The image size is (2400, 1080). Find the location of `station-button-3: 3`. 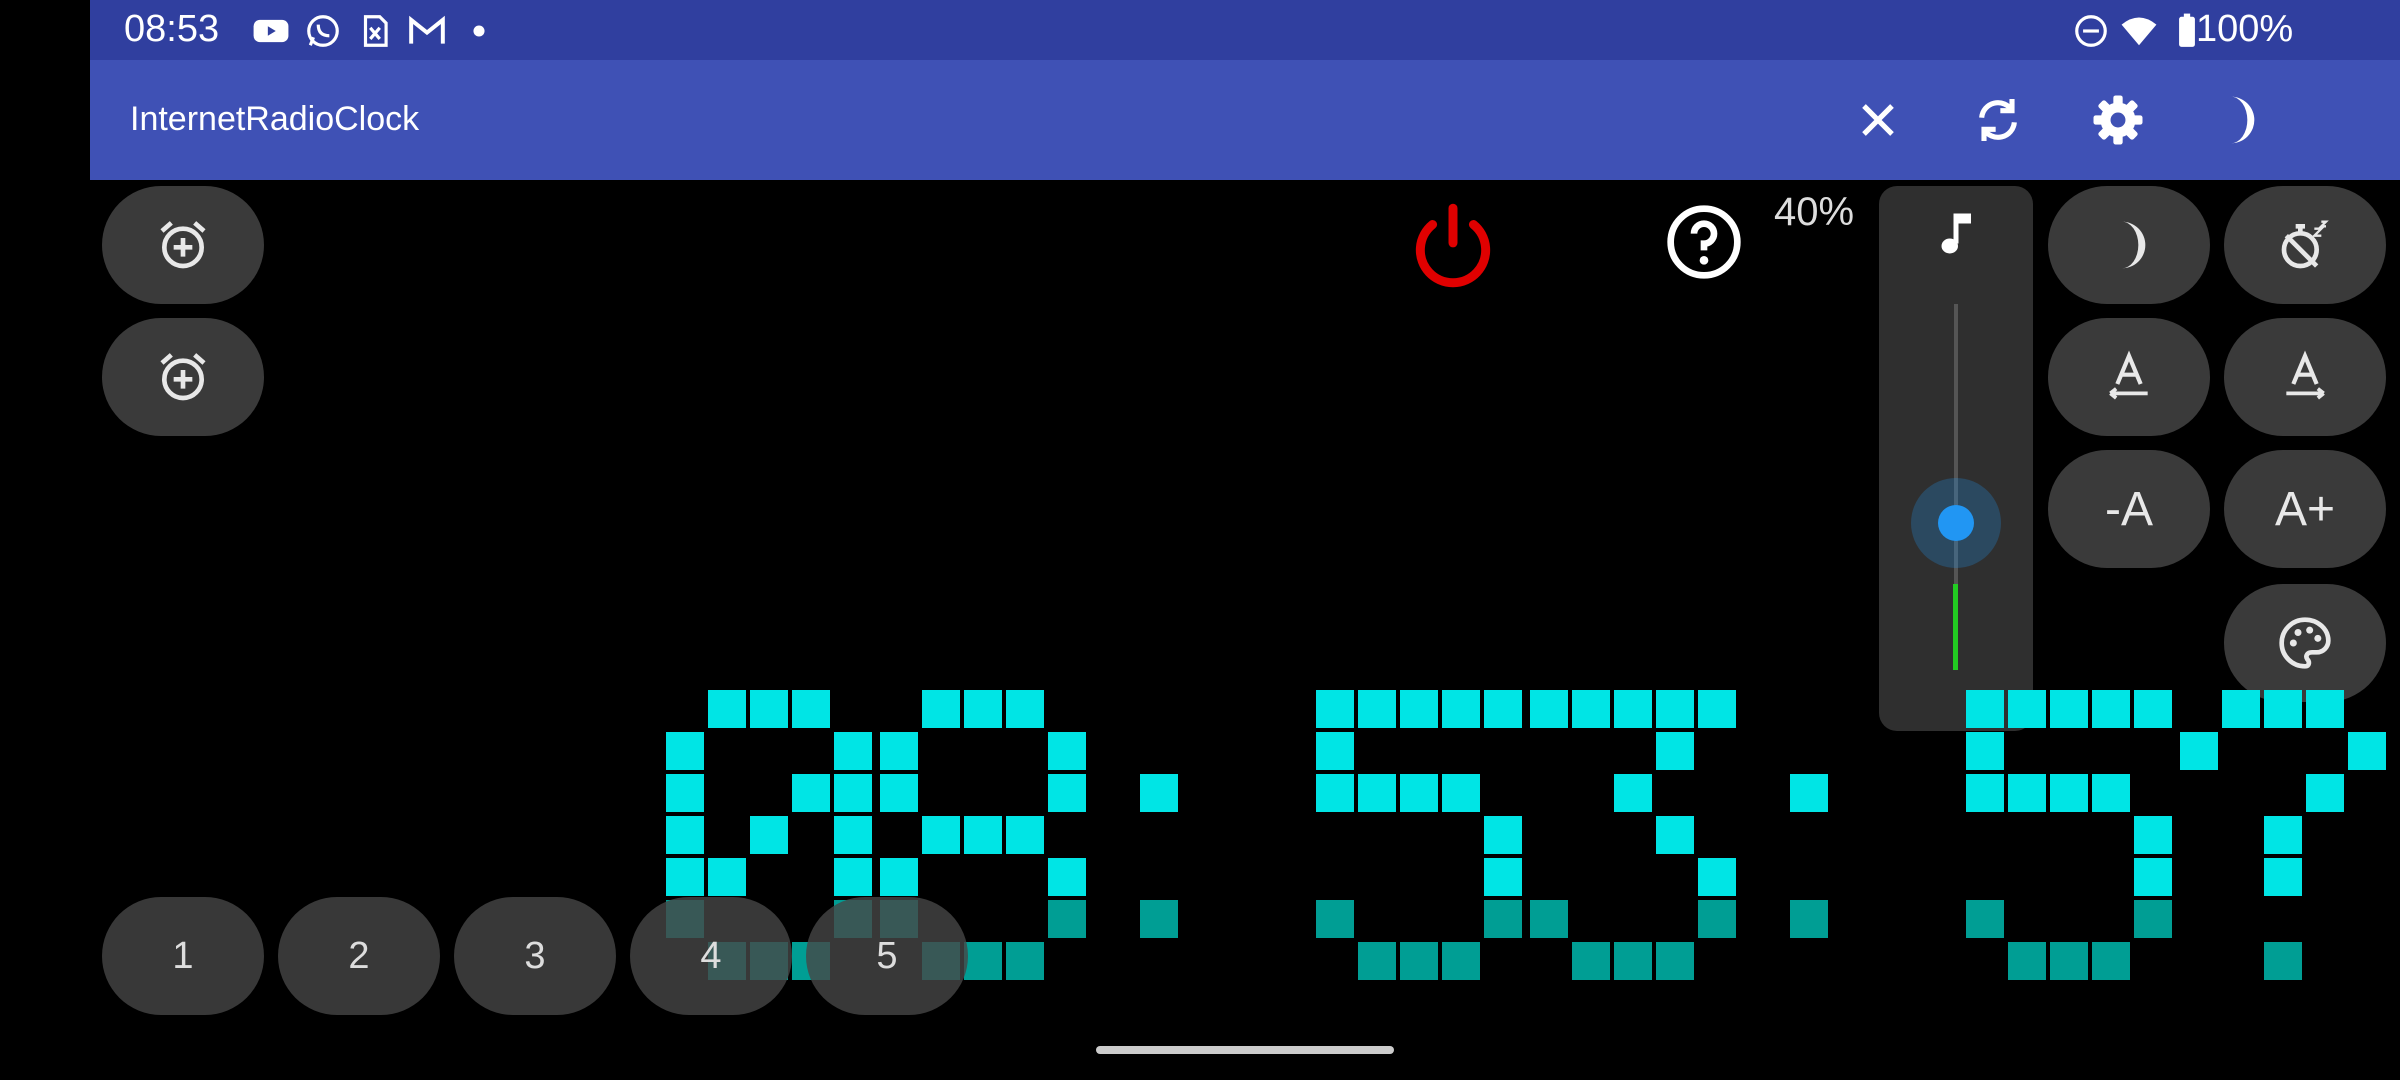

station-button-3: 3 is located at coordinates (535, 956).